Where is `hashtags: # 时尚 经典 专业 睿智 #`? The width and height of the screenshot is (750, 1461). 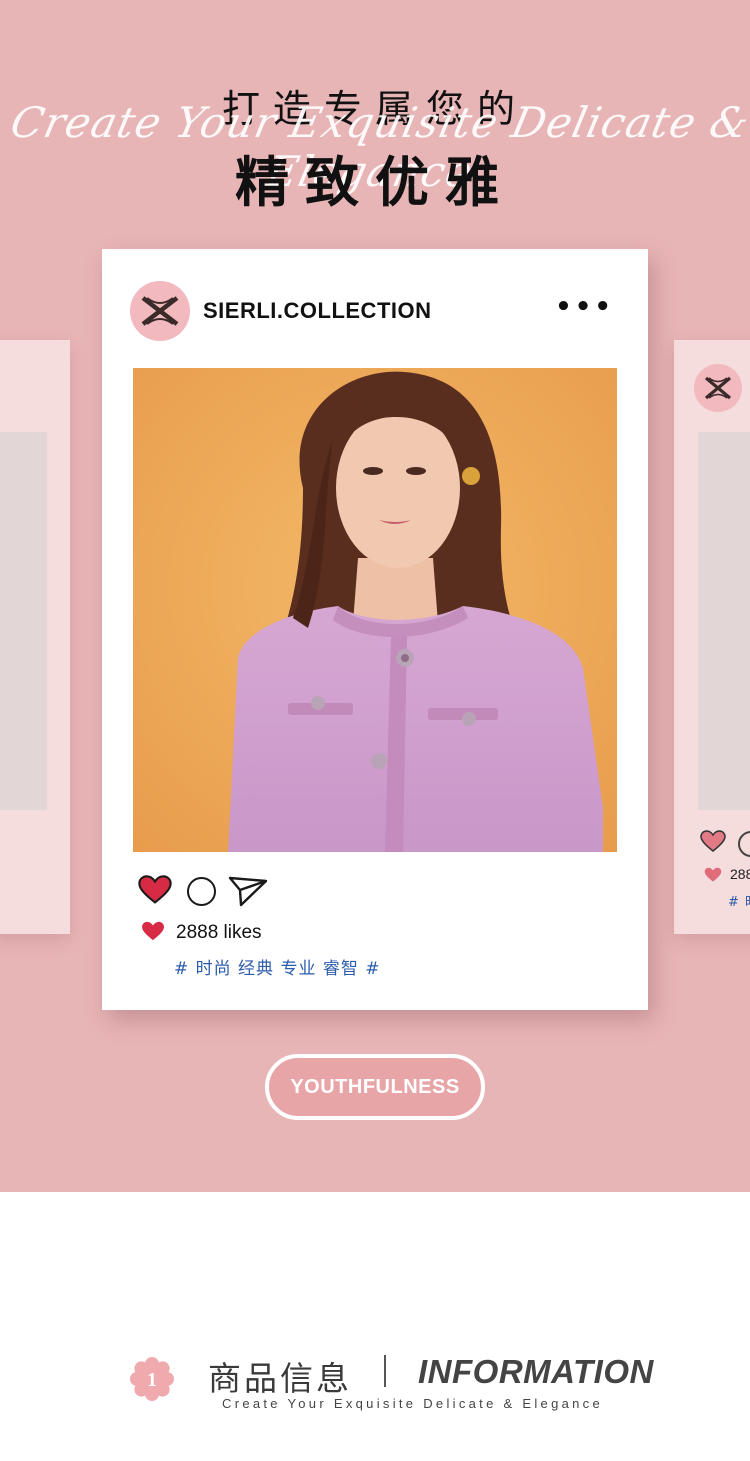 hashtags: # 时尚 经典 专业 睿智 # is located at coordinates (277, 966).